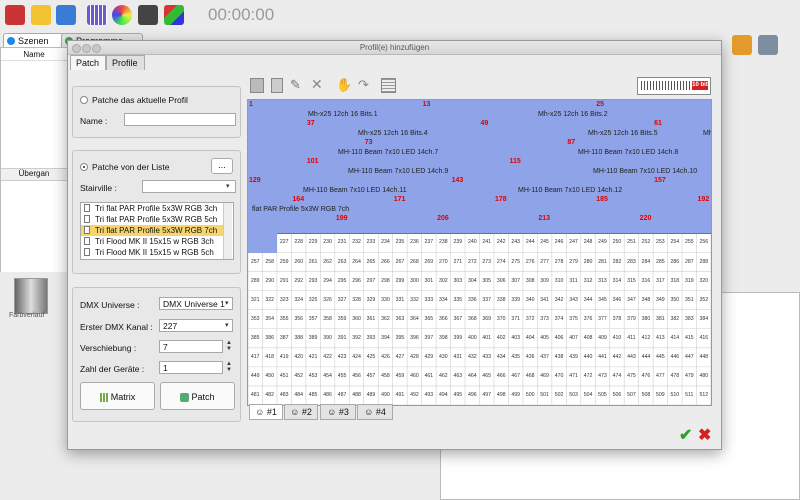 This screenshot has height=500, width=800. I want to click on channel-cell: 383, so click(689, 319).